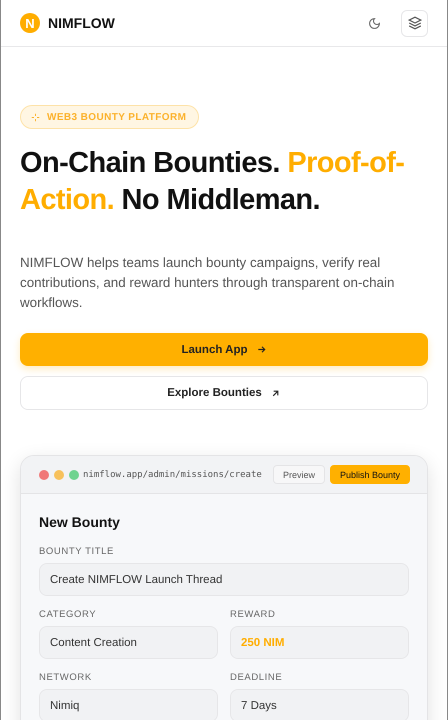  Describe the element at coordinates (82, 23) in the screenshot. I see `brand-name: NIMFLOW` at that location.